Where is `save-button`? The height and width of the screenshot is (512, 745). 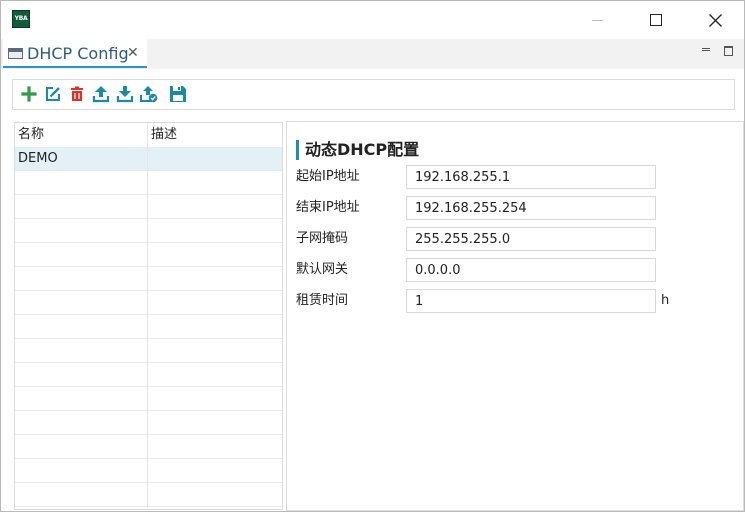
save-button is located at coordinates (178, 94).